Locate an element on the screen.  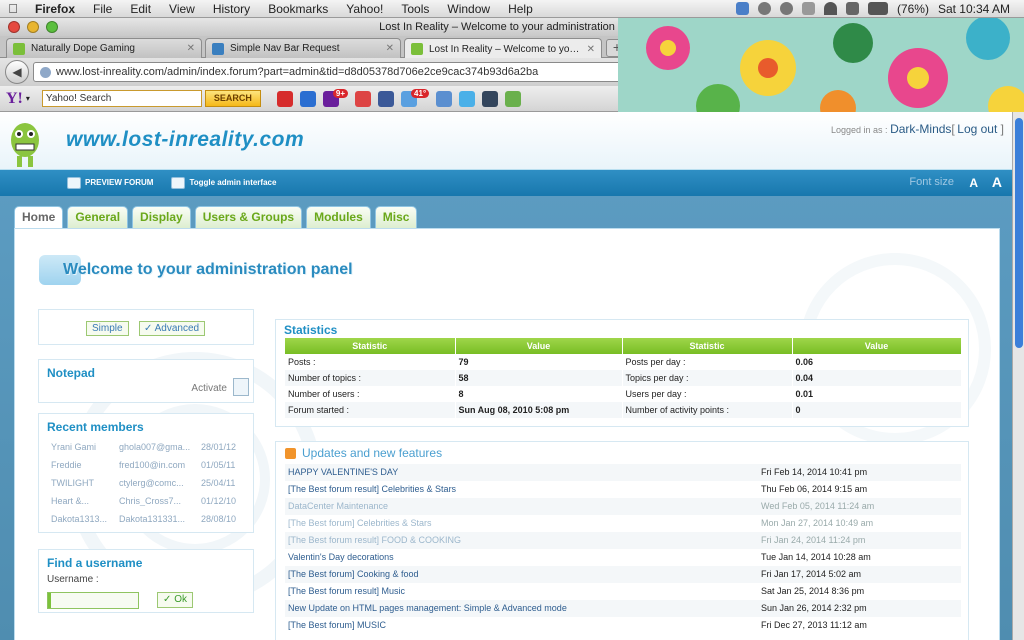
search-bar: g ▾ Google ⚲ is located at coordinates (818, 72).